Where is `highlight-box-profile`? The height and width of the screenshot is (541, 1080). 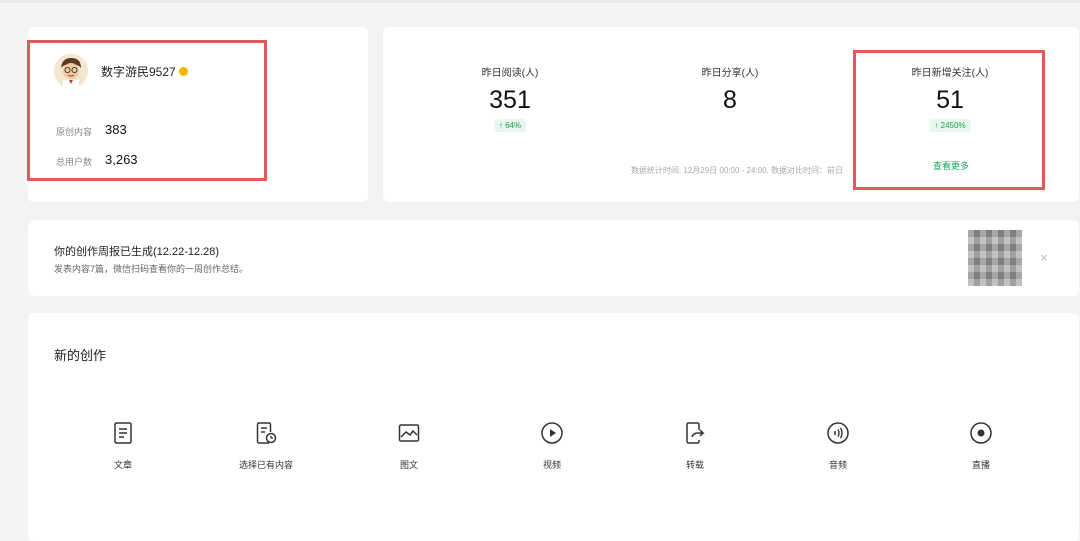
highlight-box-profile is located at coordinates (147, 110).